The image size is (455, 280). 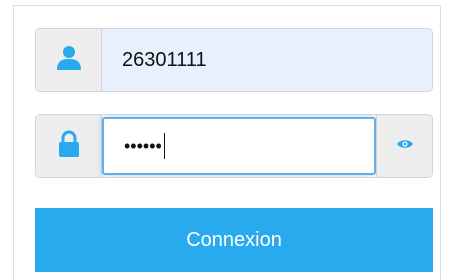 I want to click on password-addon, so click(x=69, y=146).